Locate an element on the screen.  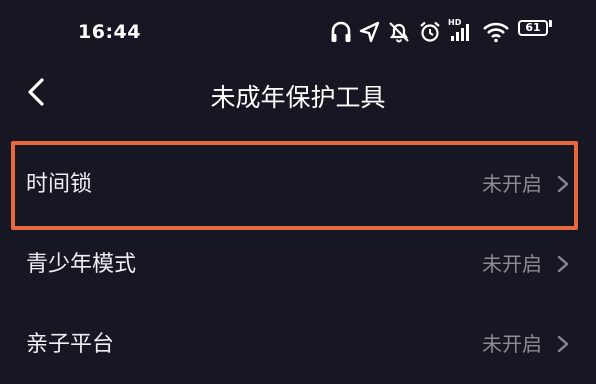
nav-bar: 未成年保护工具 is located at coordinates (298, 94).